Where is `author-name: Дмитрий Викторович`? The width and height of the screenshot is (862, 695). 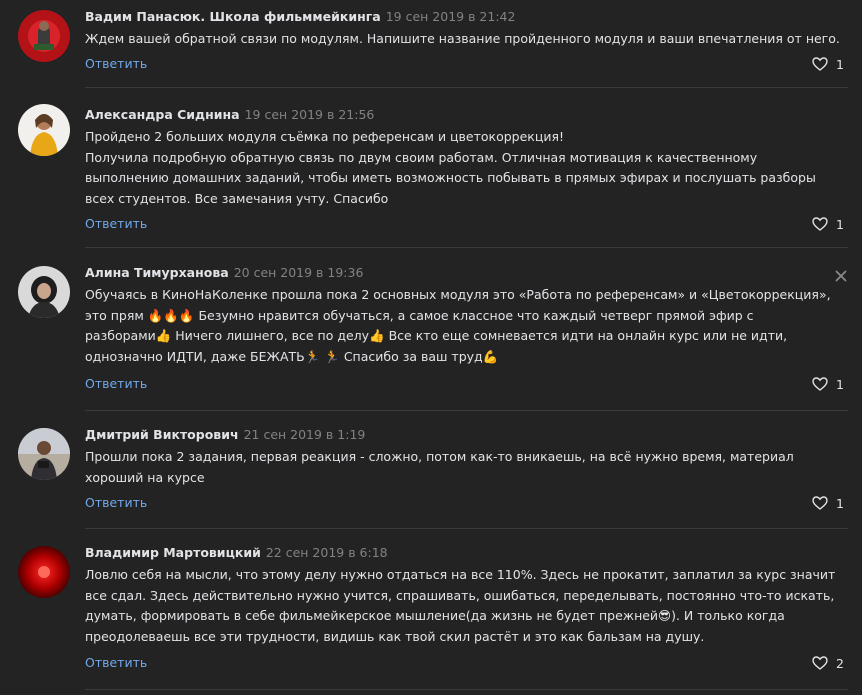
author-name: Дмитрий Викторович is located at coordinates (162, 434).